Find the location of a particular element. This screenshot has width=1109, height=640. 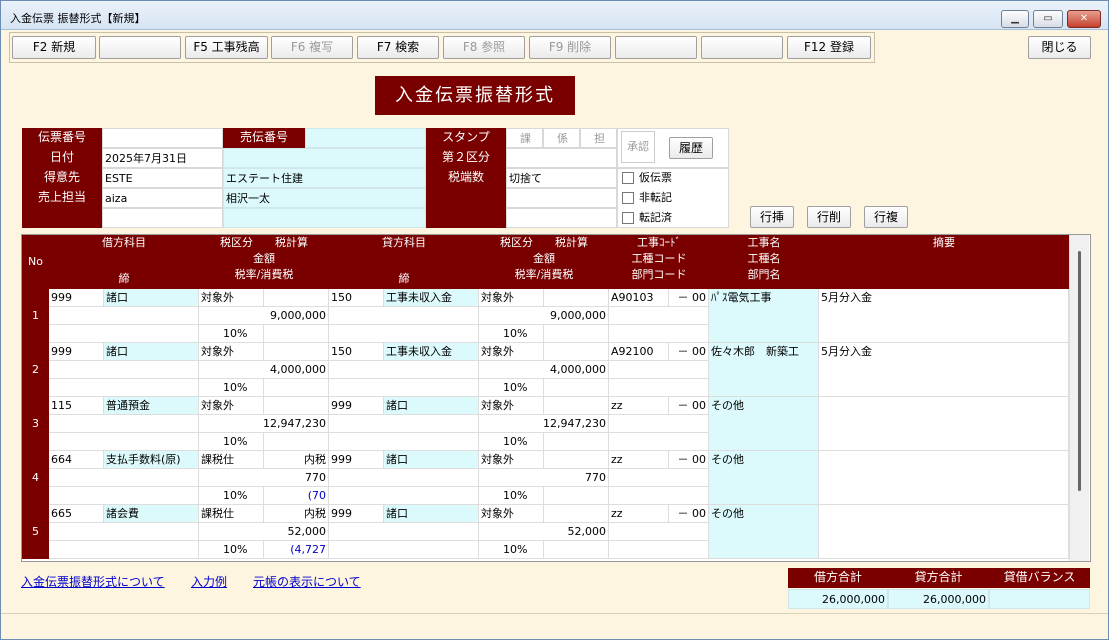

debit-amount: 4,000,000 is located at coordinates (264, 370).